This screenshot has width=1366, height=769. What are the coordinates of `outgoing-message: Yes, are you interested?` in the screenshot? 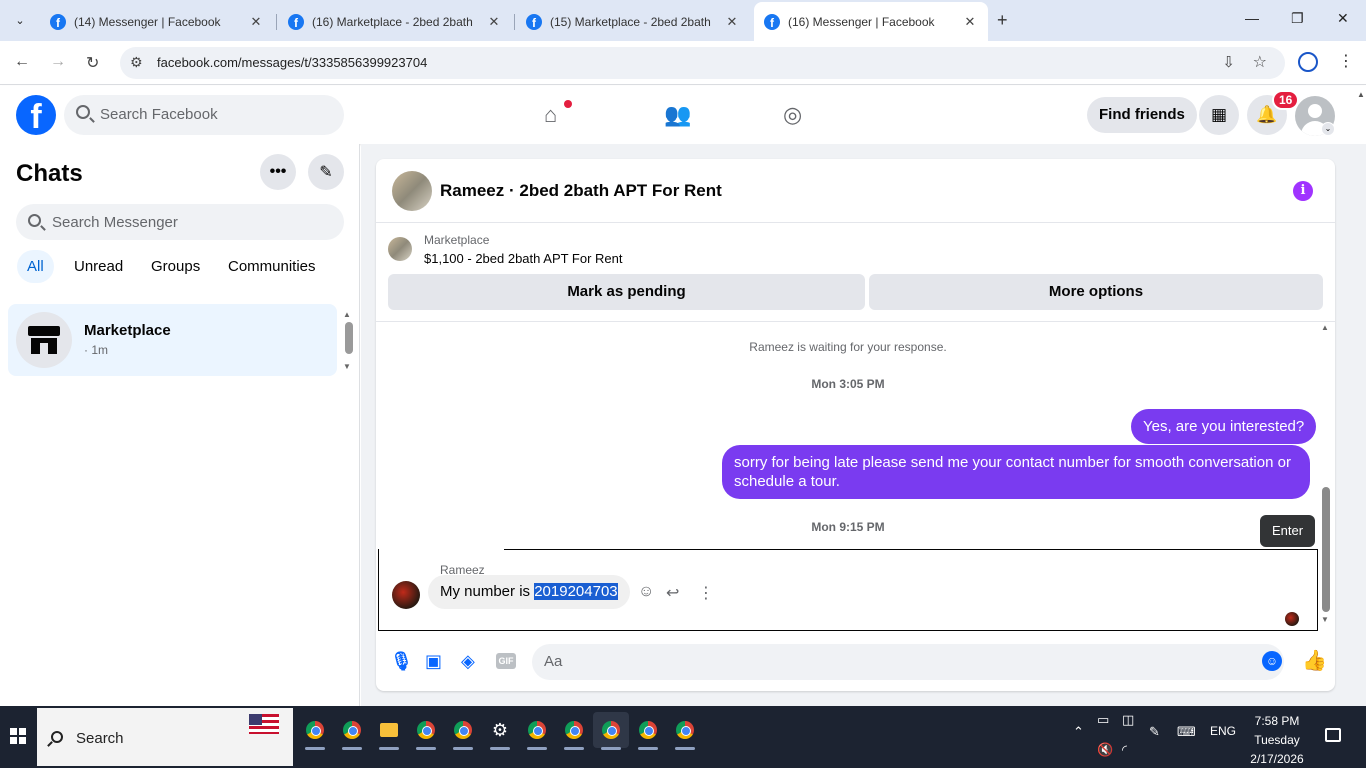 It's located at (1224, 426).